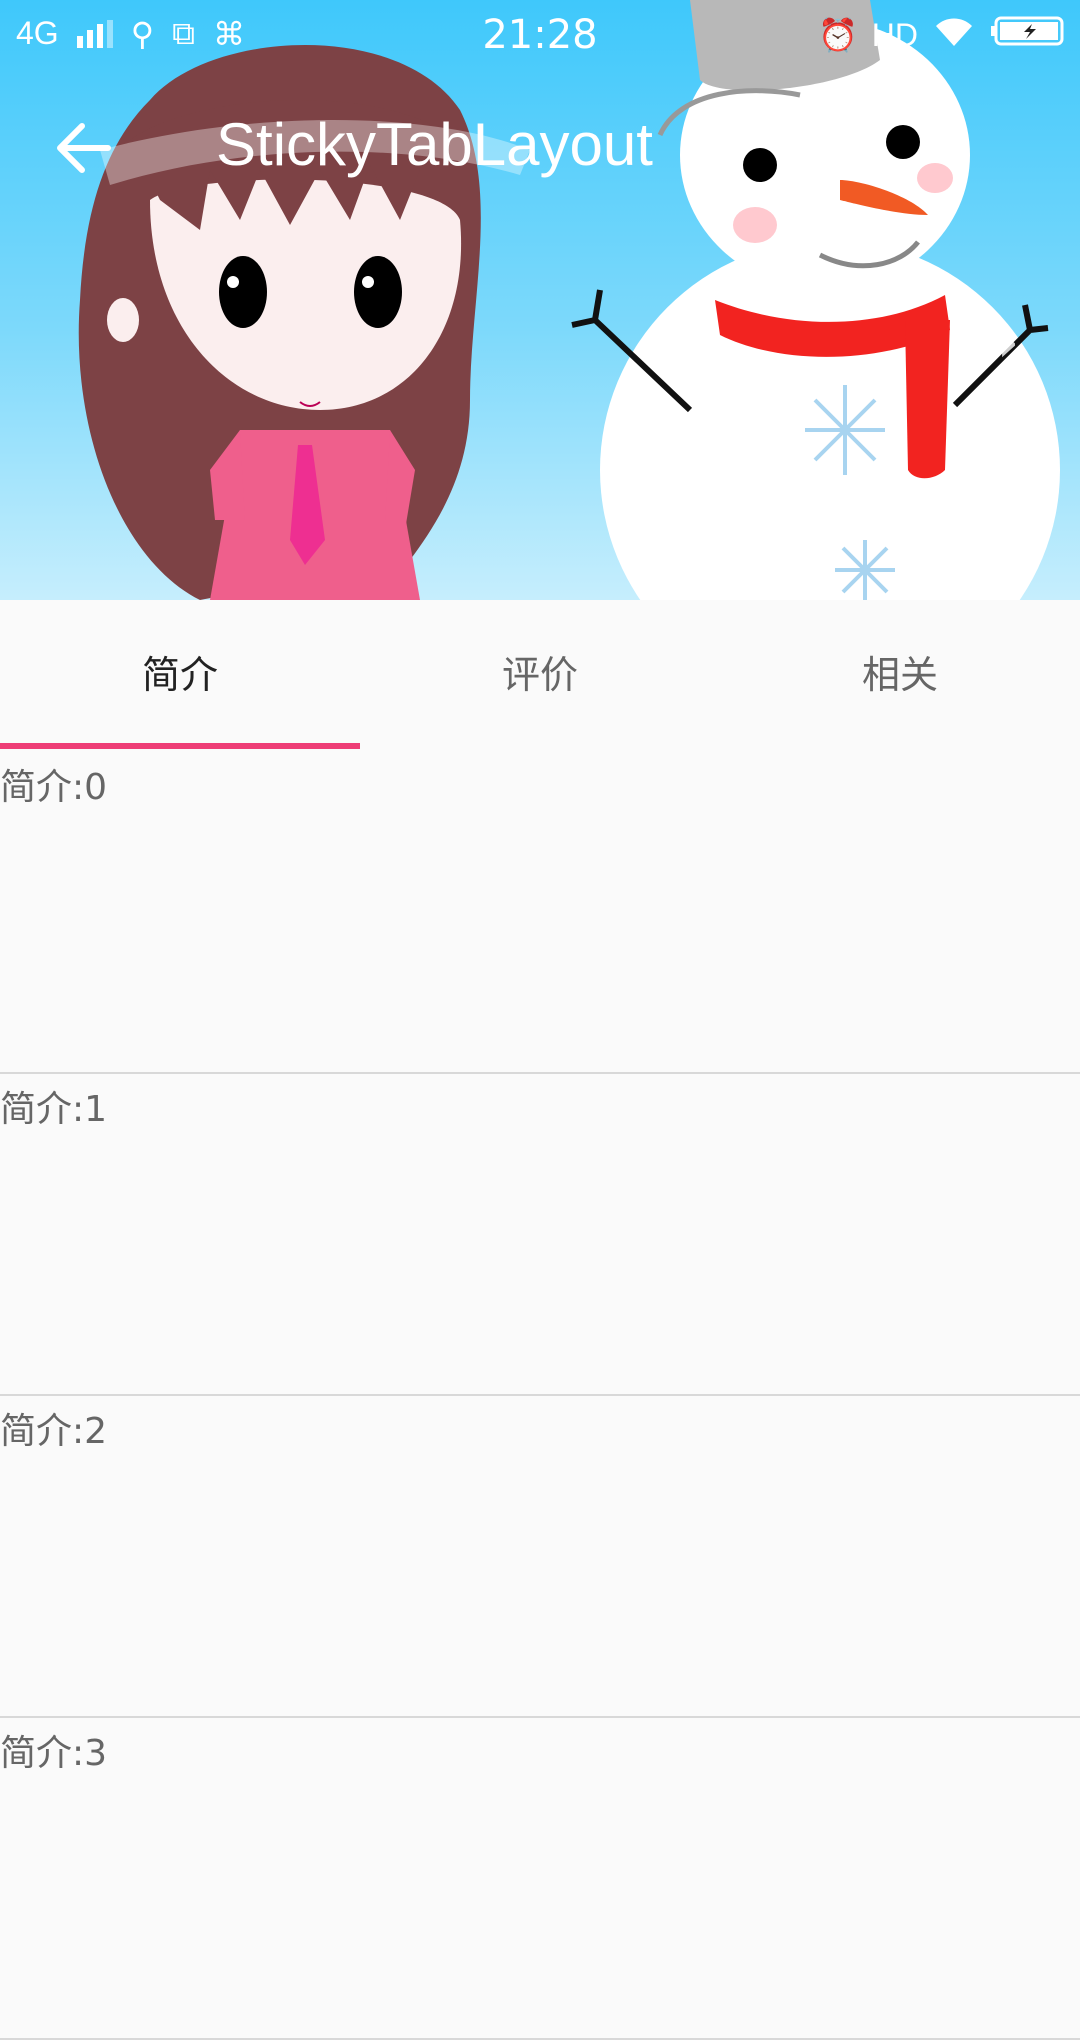  Describe the element at coordinates (180, 746) in the screenshot. I see `tab-indicator` at that location.